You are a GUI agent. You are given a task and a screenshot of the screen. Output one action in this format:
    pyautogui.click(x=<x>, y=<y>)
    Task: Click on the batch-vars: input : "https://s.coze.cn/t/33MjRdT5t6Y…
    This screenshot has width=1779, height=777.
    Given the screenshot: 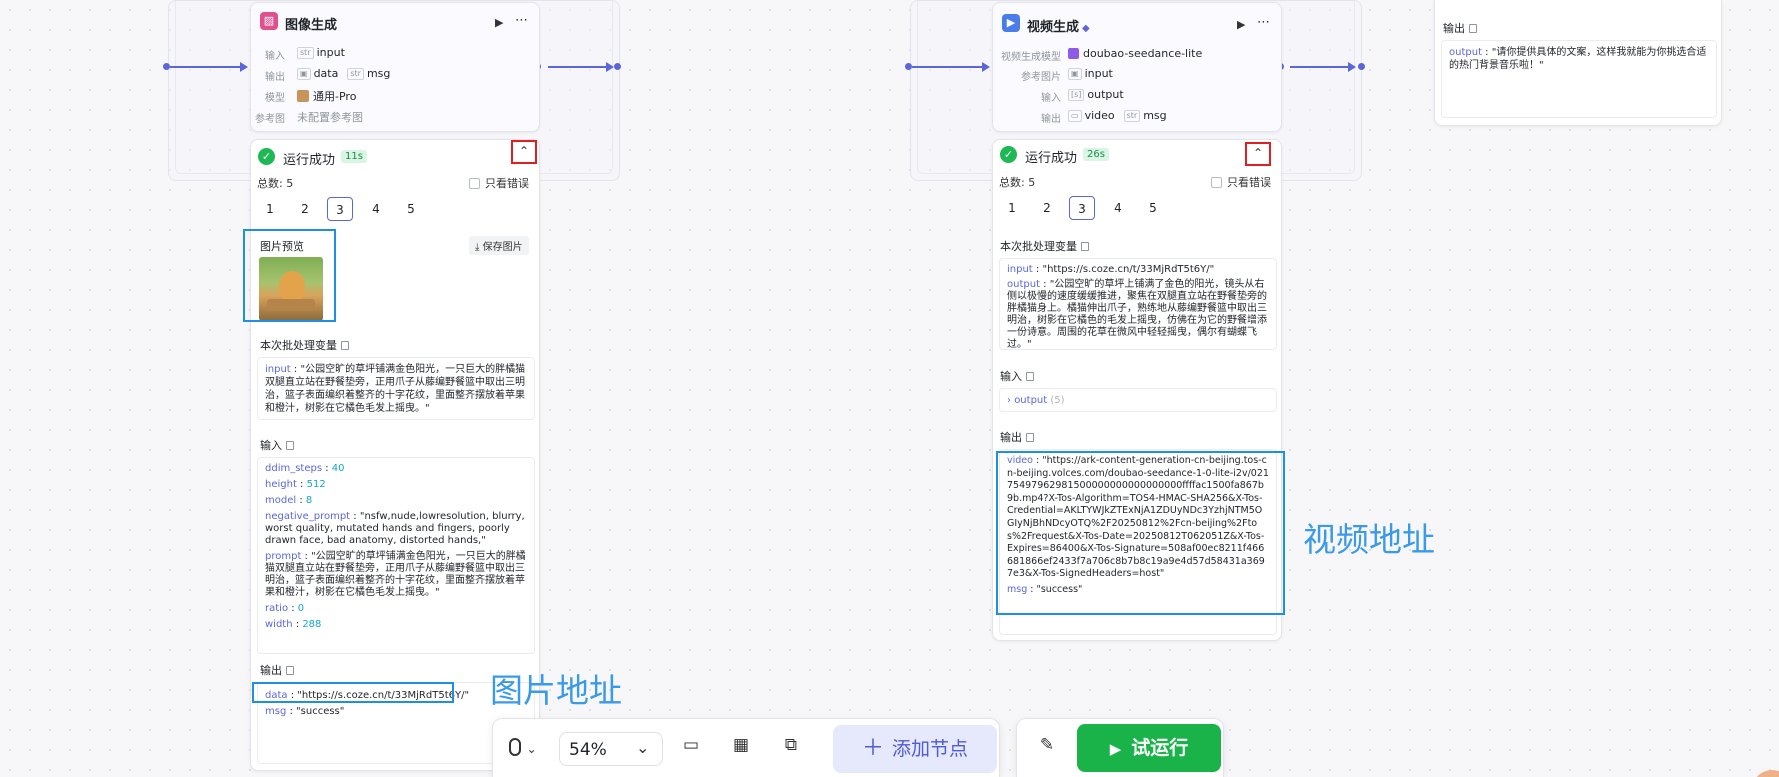 What is the action you would take?
    pyautogui.click(x=1138, y=304)
    